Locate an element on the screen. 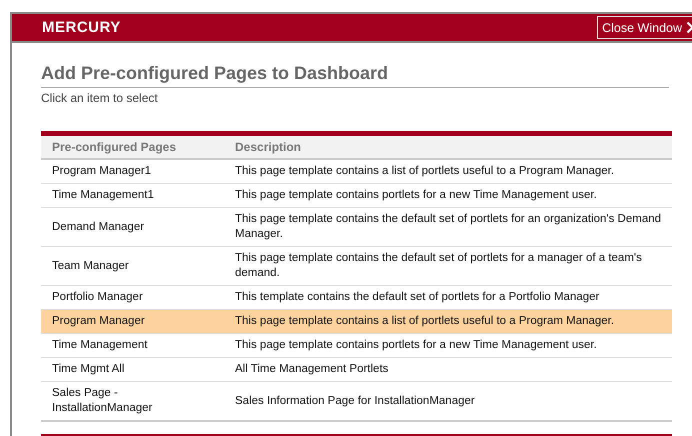 This screenshot has width=692, height=436. description-cell: All Time Management Portlets is located at coordinates (448, 370).